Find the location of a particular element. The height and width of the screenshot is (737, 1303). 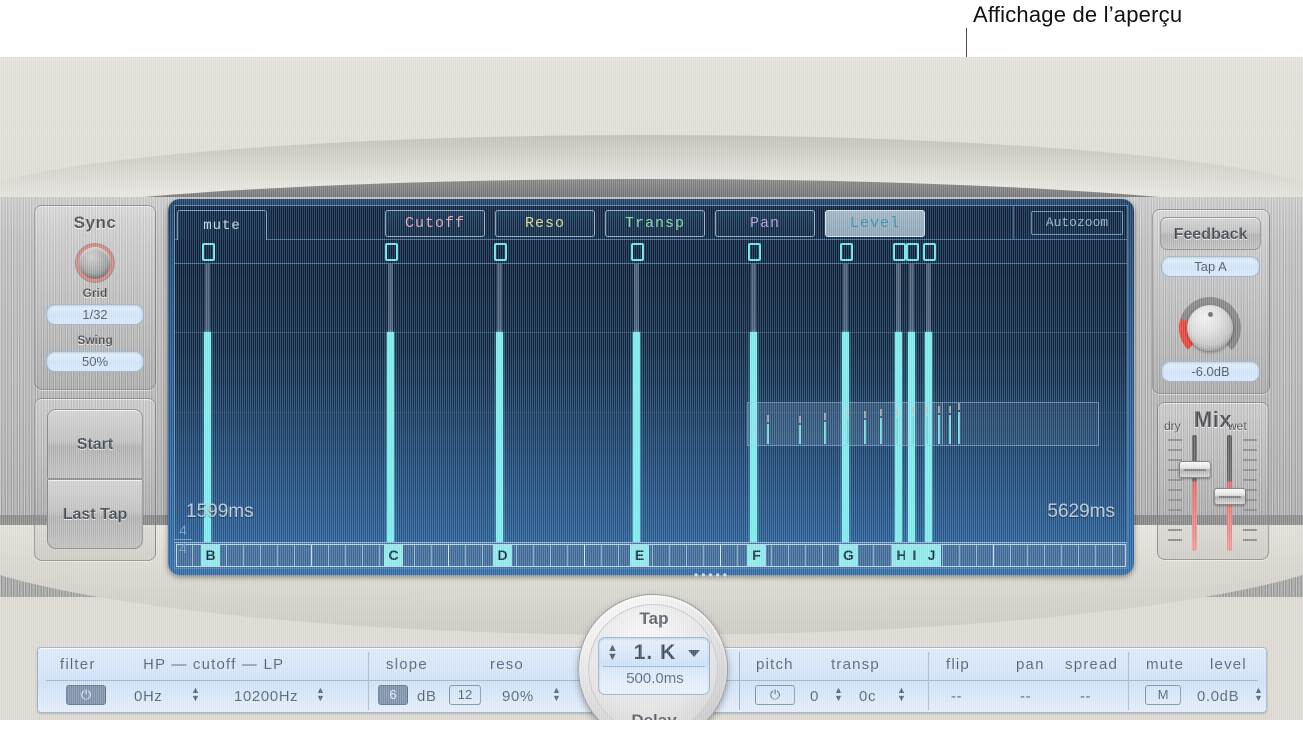

plot-gridline is located at coordinates (651, 332).